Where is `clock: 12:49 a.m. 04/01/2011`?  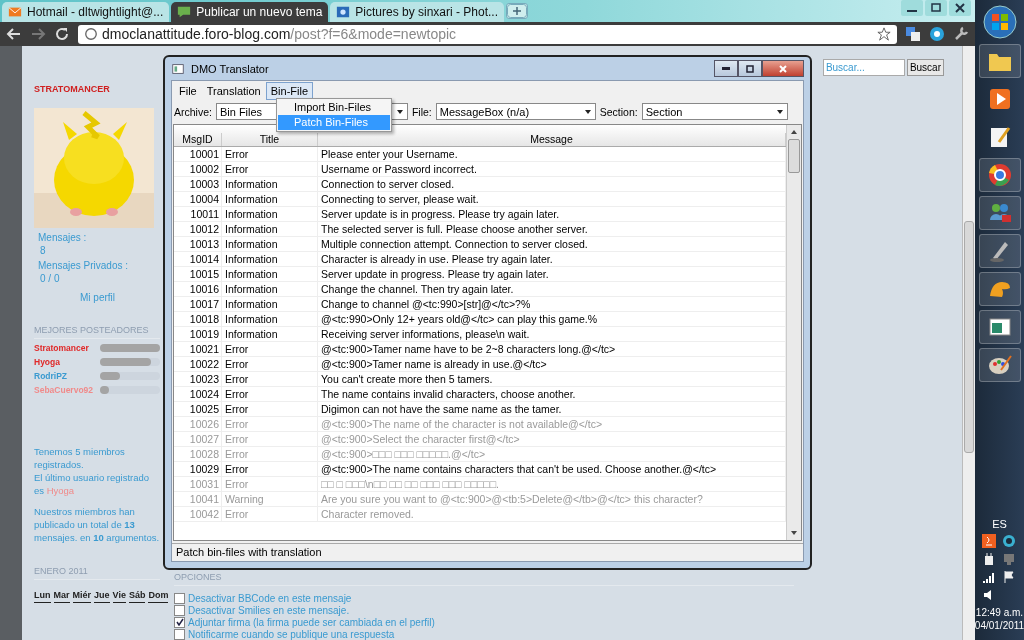
clock: 12:49 a.m. 04/01/2011 is located at coordinates (999, 619).